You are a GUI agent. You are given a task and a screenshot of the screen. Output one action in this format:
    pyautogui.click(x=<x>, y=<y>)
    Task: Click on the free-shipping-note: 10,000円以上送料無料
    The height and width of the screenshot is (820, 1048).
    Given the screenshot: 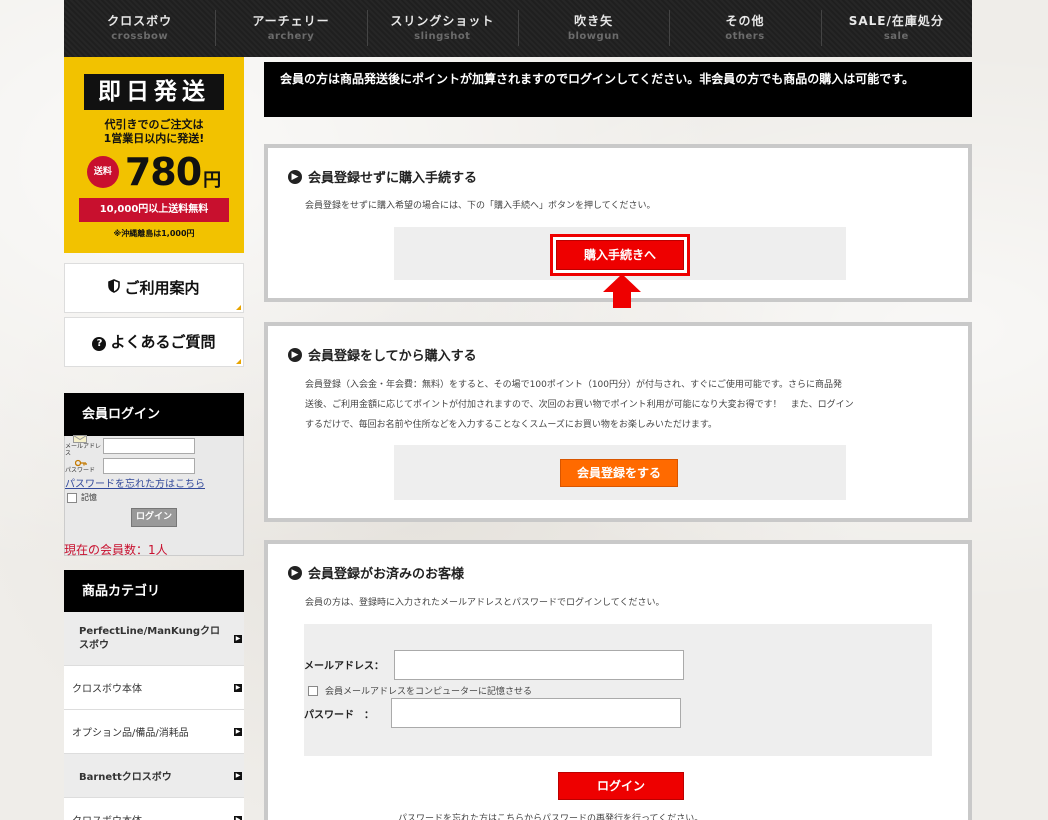 What is the action you would take?
    pyautogui.click(x=154, y=210)
    